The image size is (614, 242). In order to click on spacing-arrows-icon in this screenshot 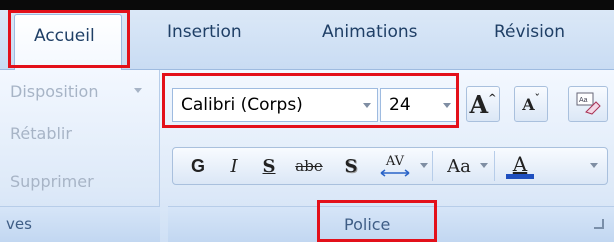, I will do `click(395, 173)`.